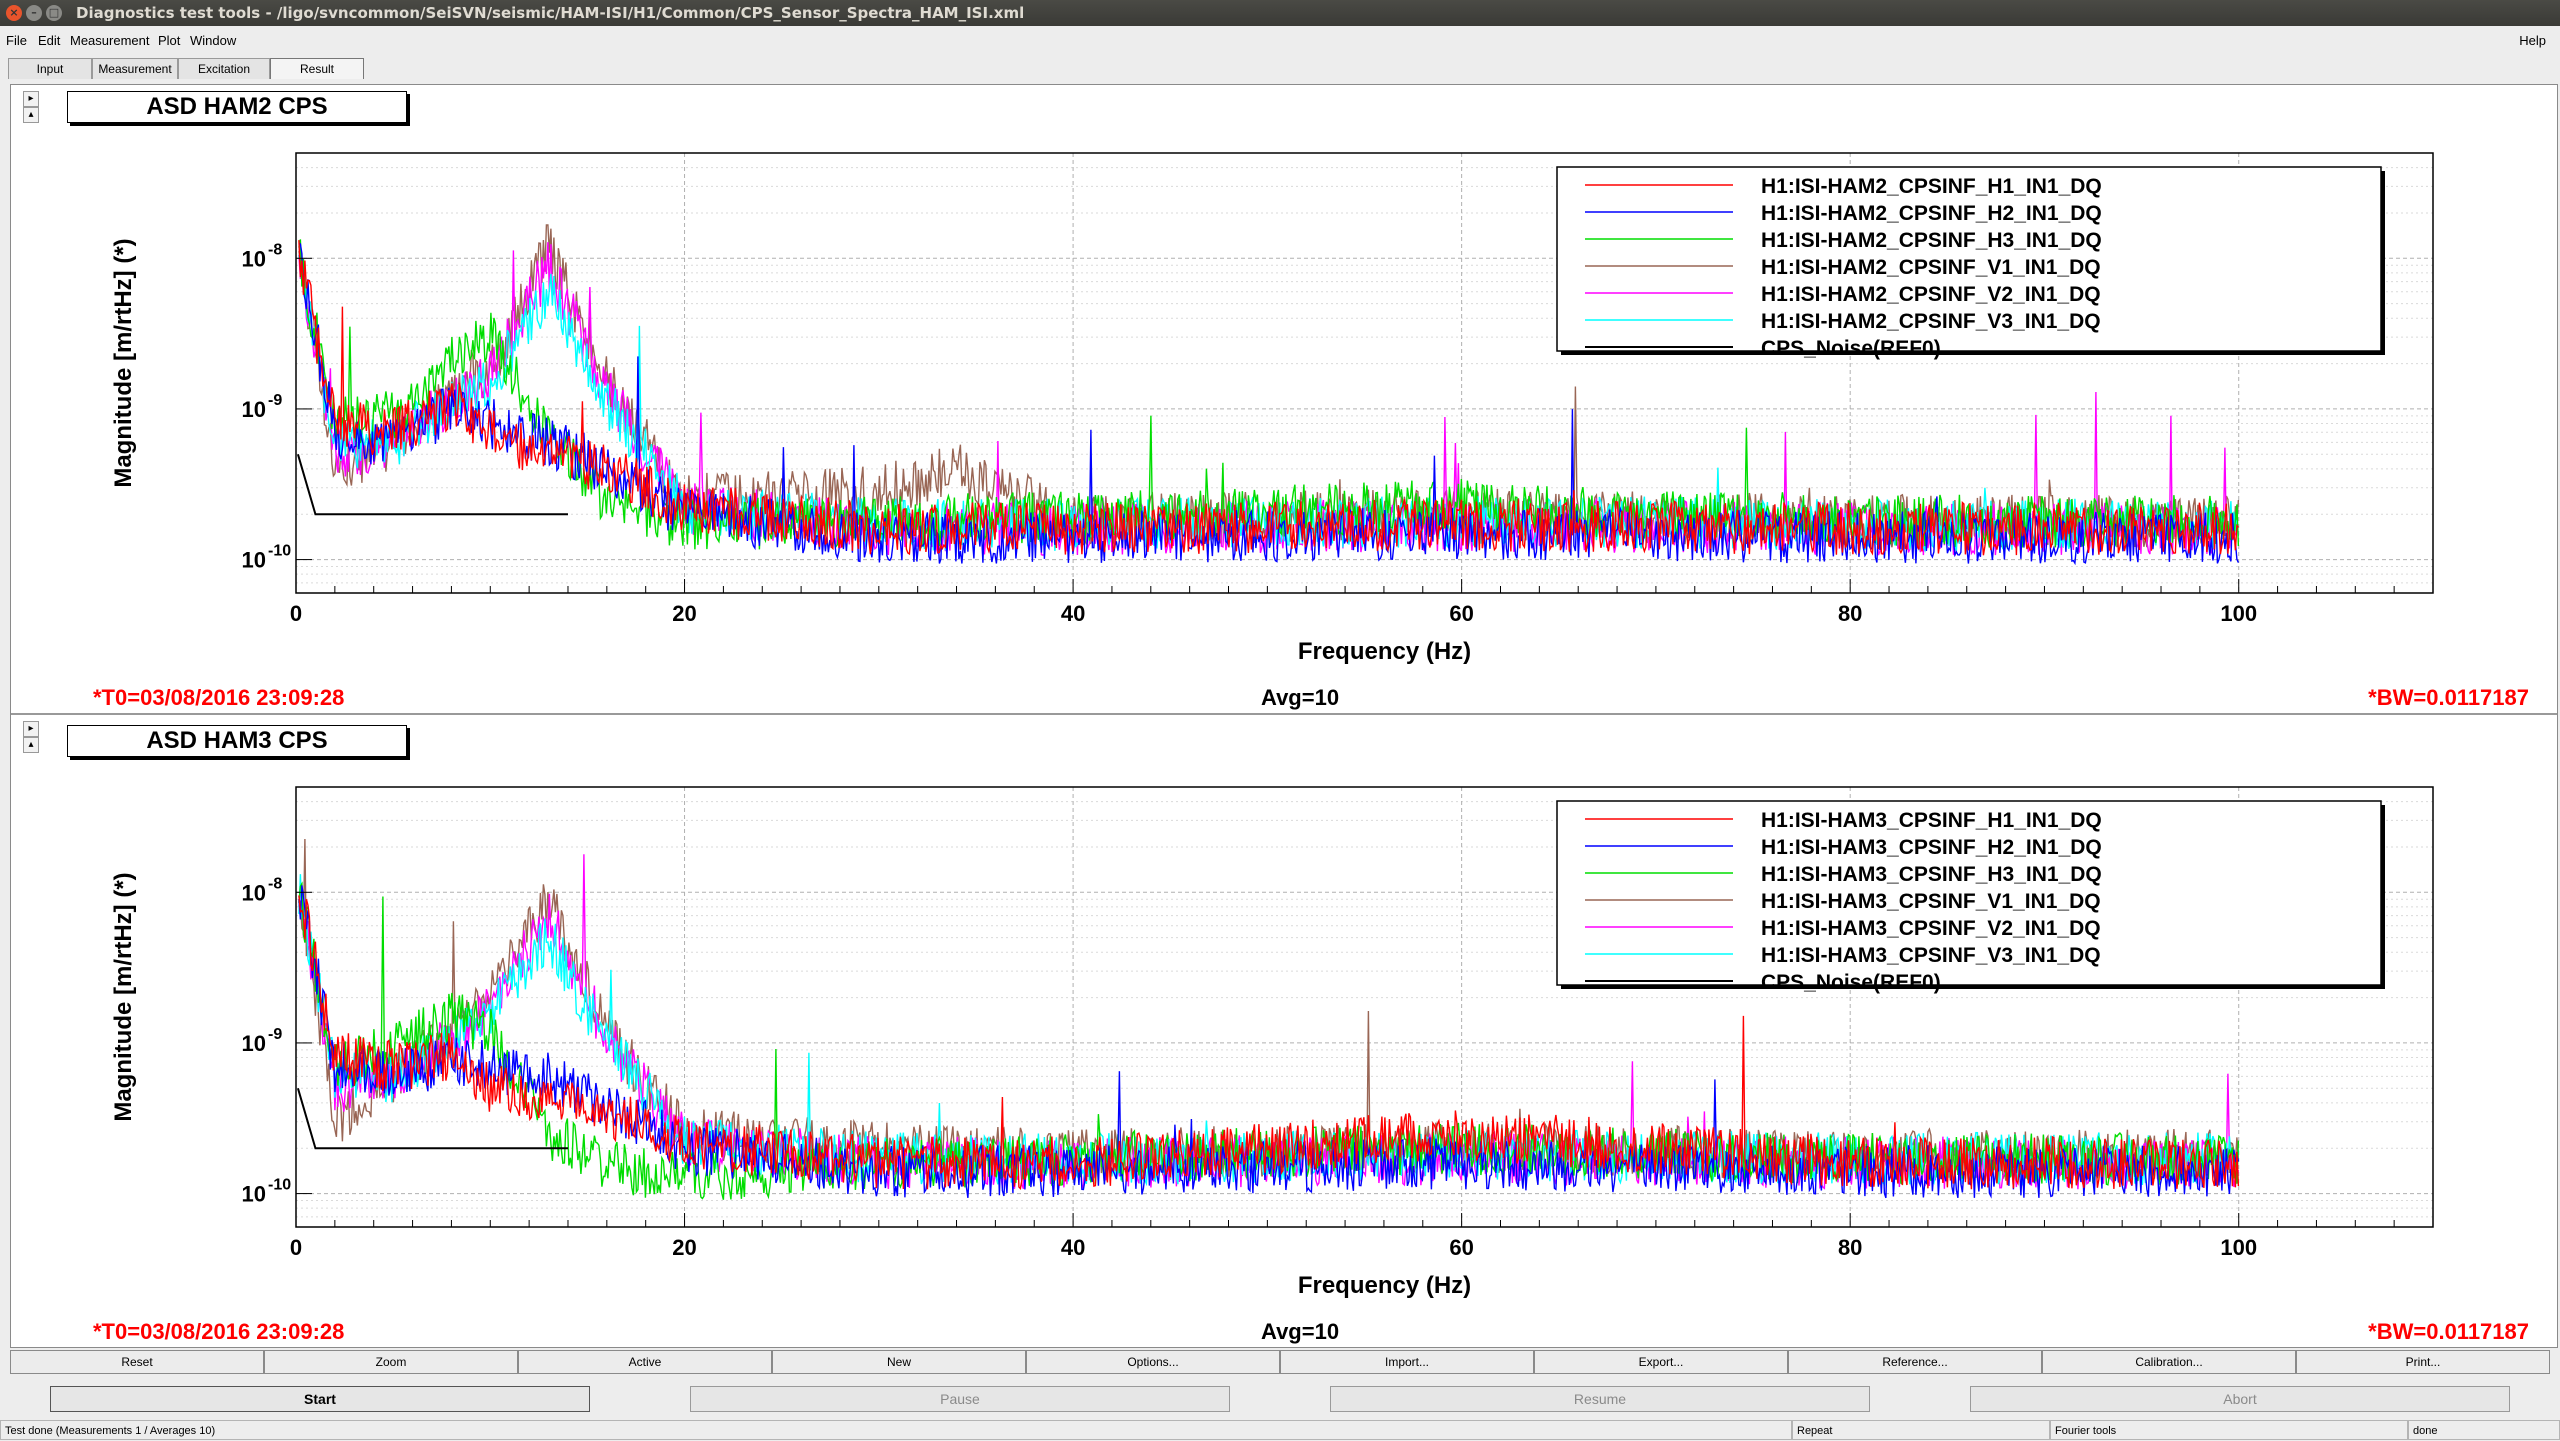 Image resolution: width=2560 pixels, height=1441 pixels. What do you see at coordinates (1921, 1430) in the screenshot?
I see `status-repeat: Repeat` at bounding box center [1921, 1430].